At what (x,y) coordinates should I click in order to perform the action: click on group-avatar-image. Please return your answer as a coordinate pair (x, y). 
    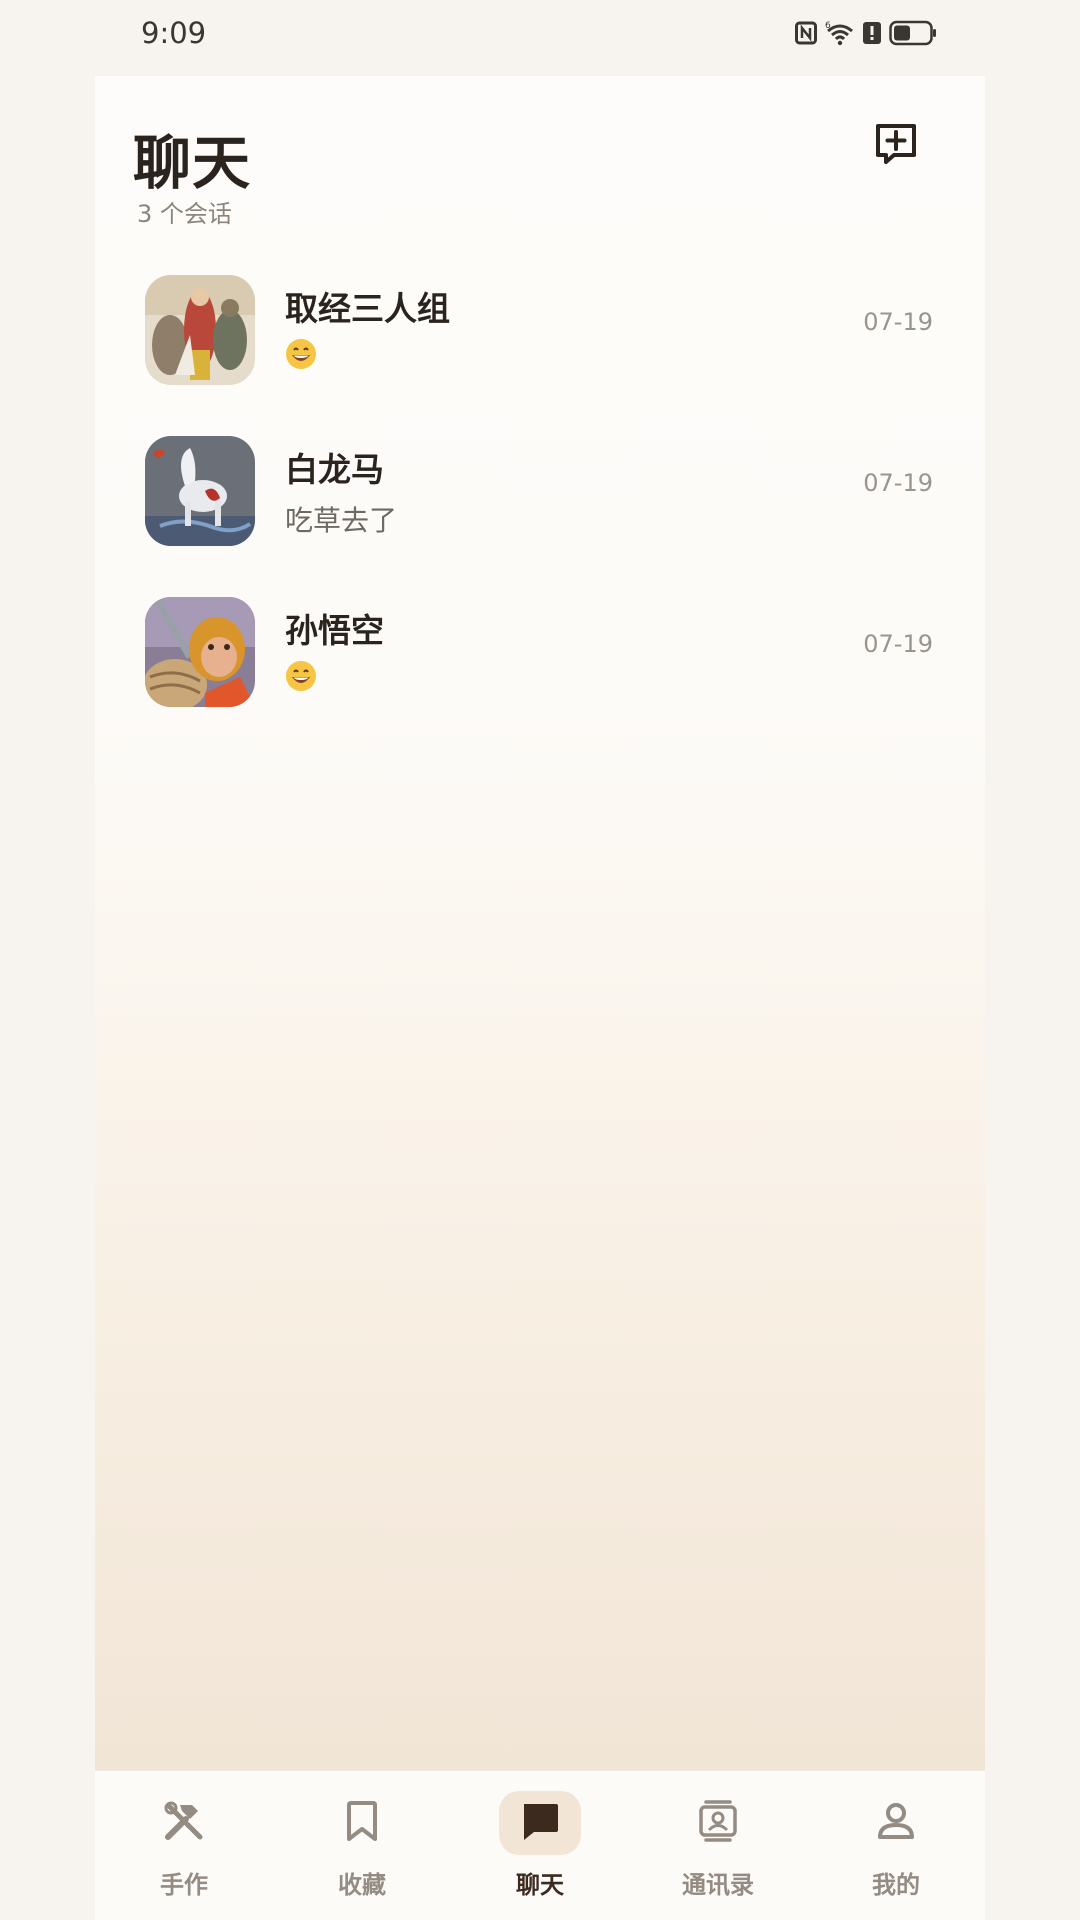
    Looking at the image, I should click on (200, 330).